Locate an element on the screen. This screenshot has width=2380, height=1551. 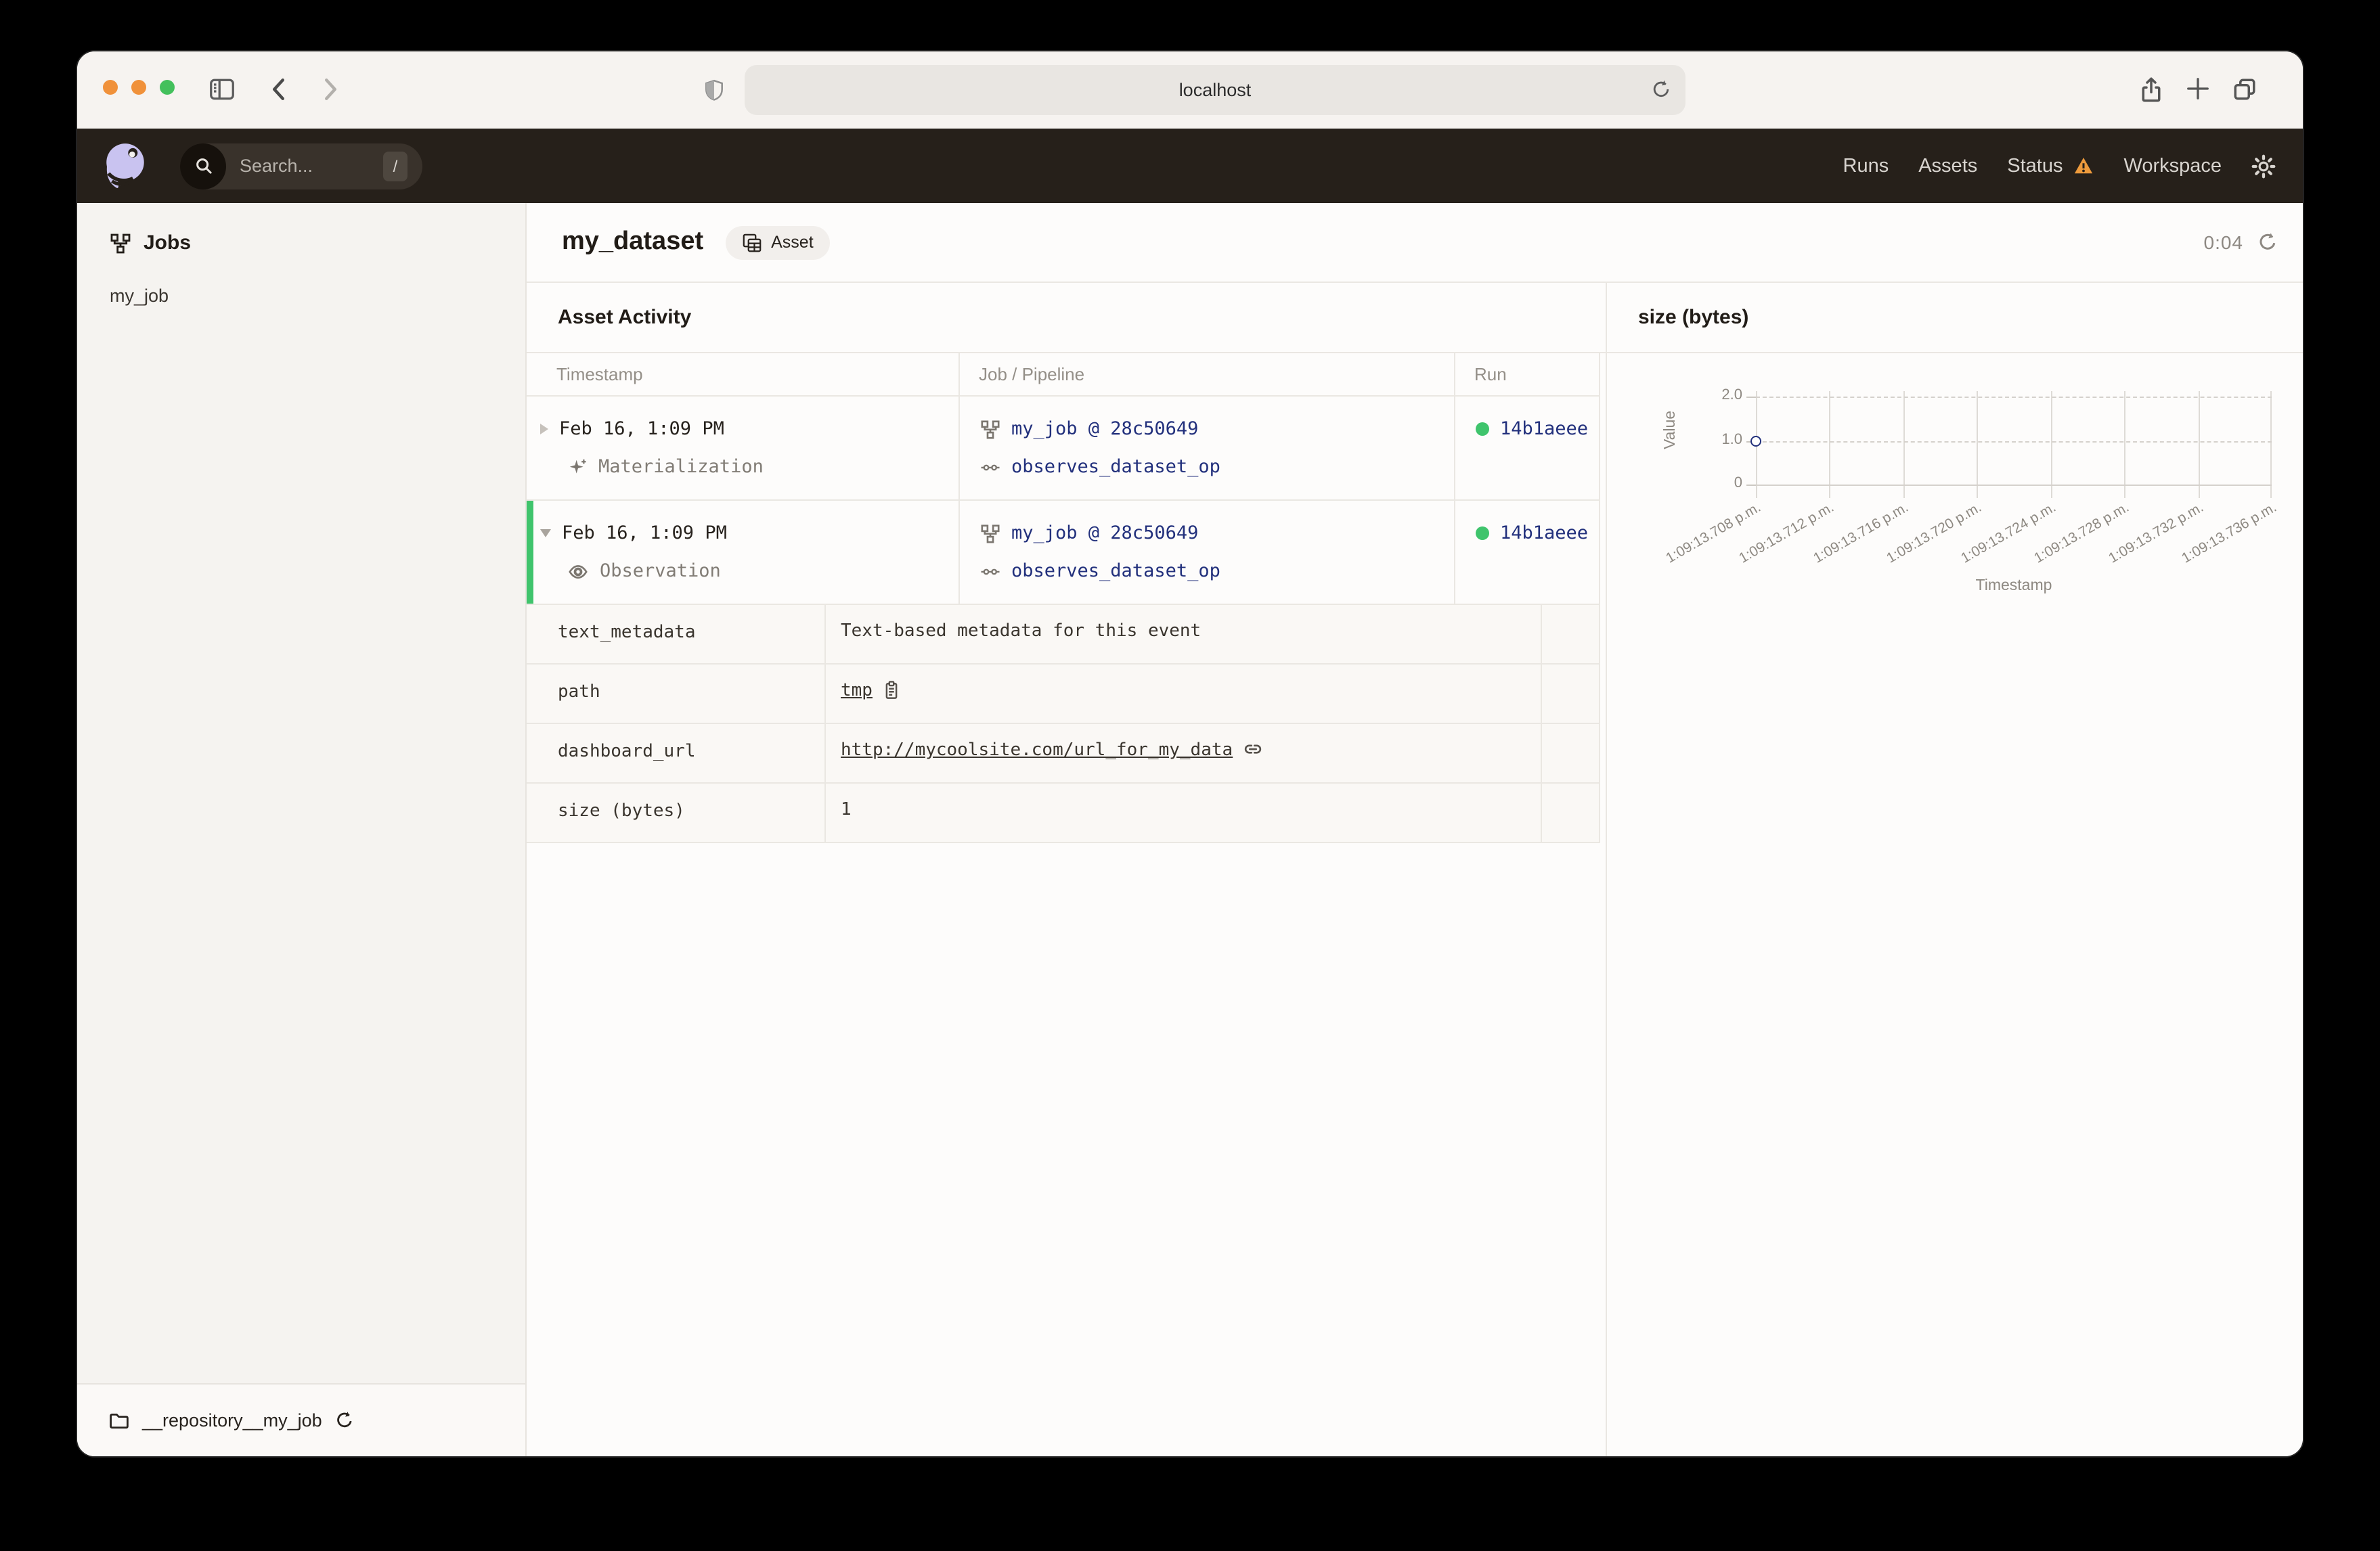
nav-assets: Assets is located at coordinates (1947, 166).